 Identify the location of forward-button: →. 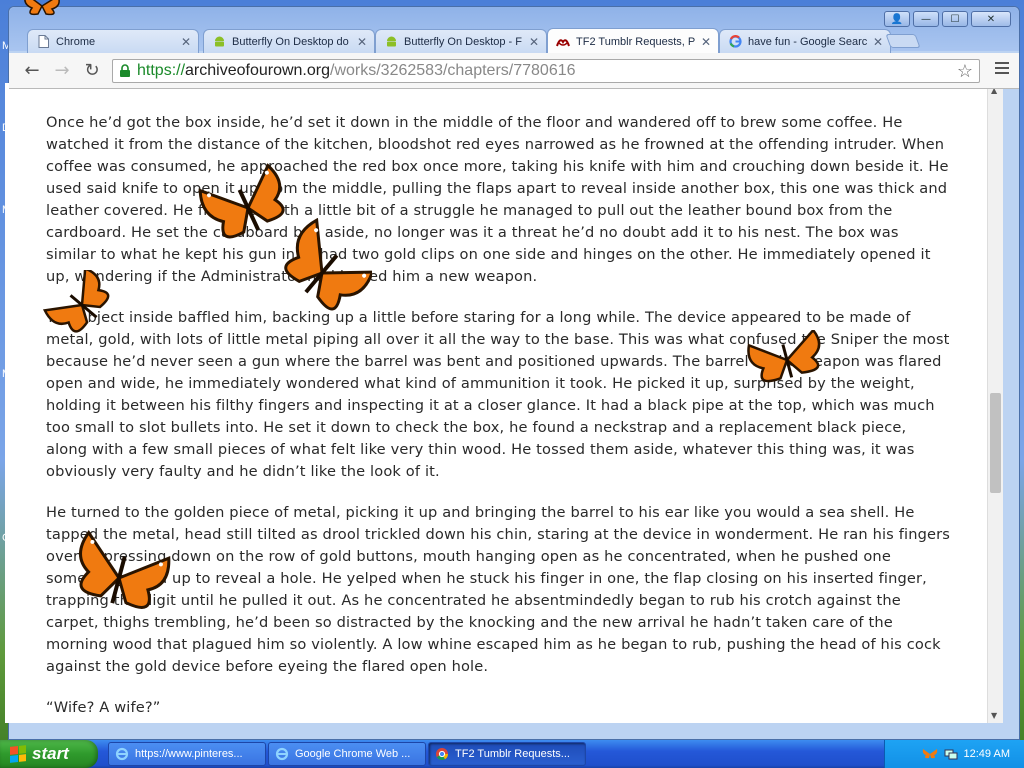
(62, 72).